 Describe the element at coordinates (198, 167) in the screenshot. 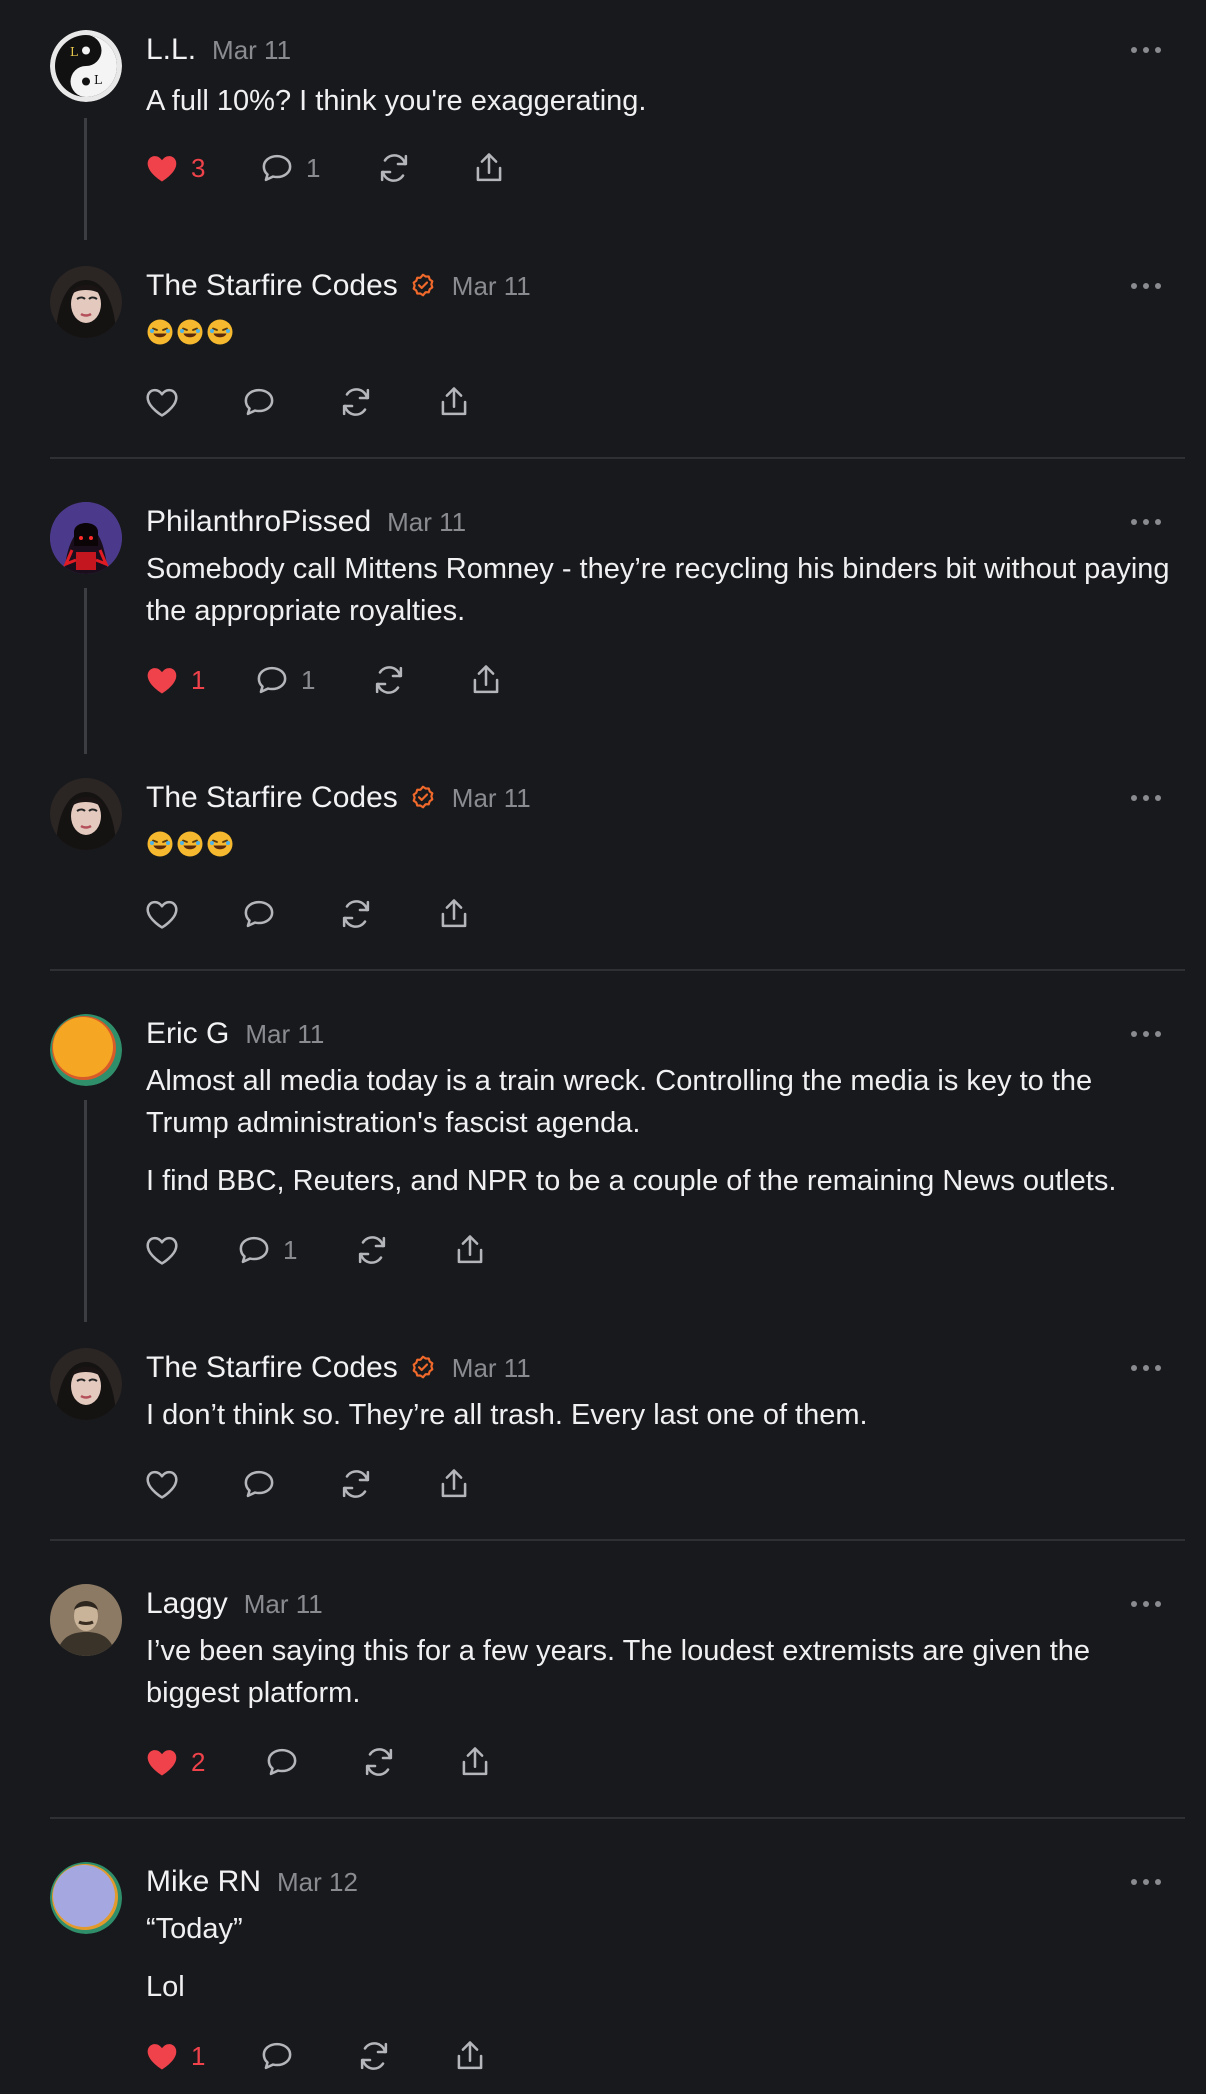

I see `like-count: 3` at that location.